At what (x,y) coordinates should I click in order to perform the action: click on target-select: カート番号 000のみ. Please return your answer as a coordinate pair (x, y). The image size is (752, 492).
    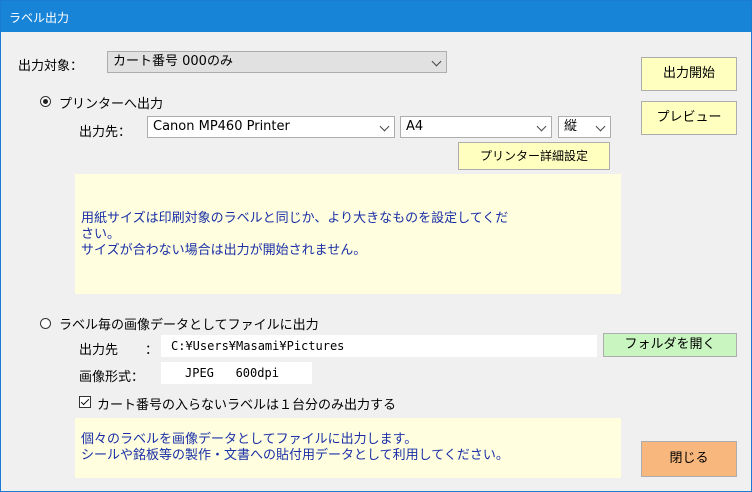
    Looking at the image, I should click on (277, 62).